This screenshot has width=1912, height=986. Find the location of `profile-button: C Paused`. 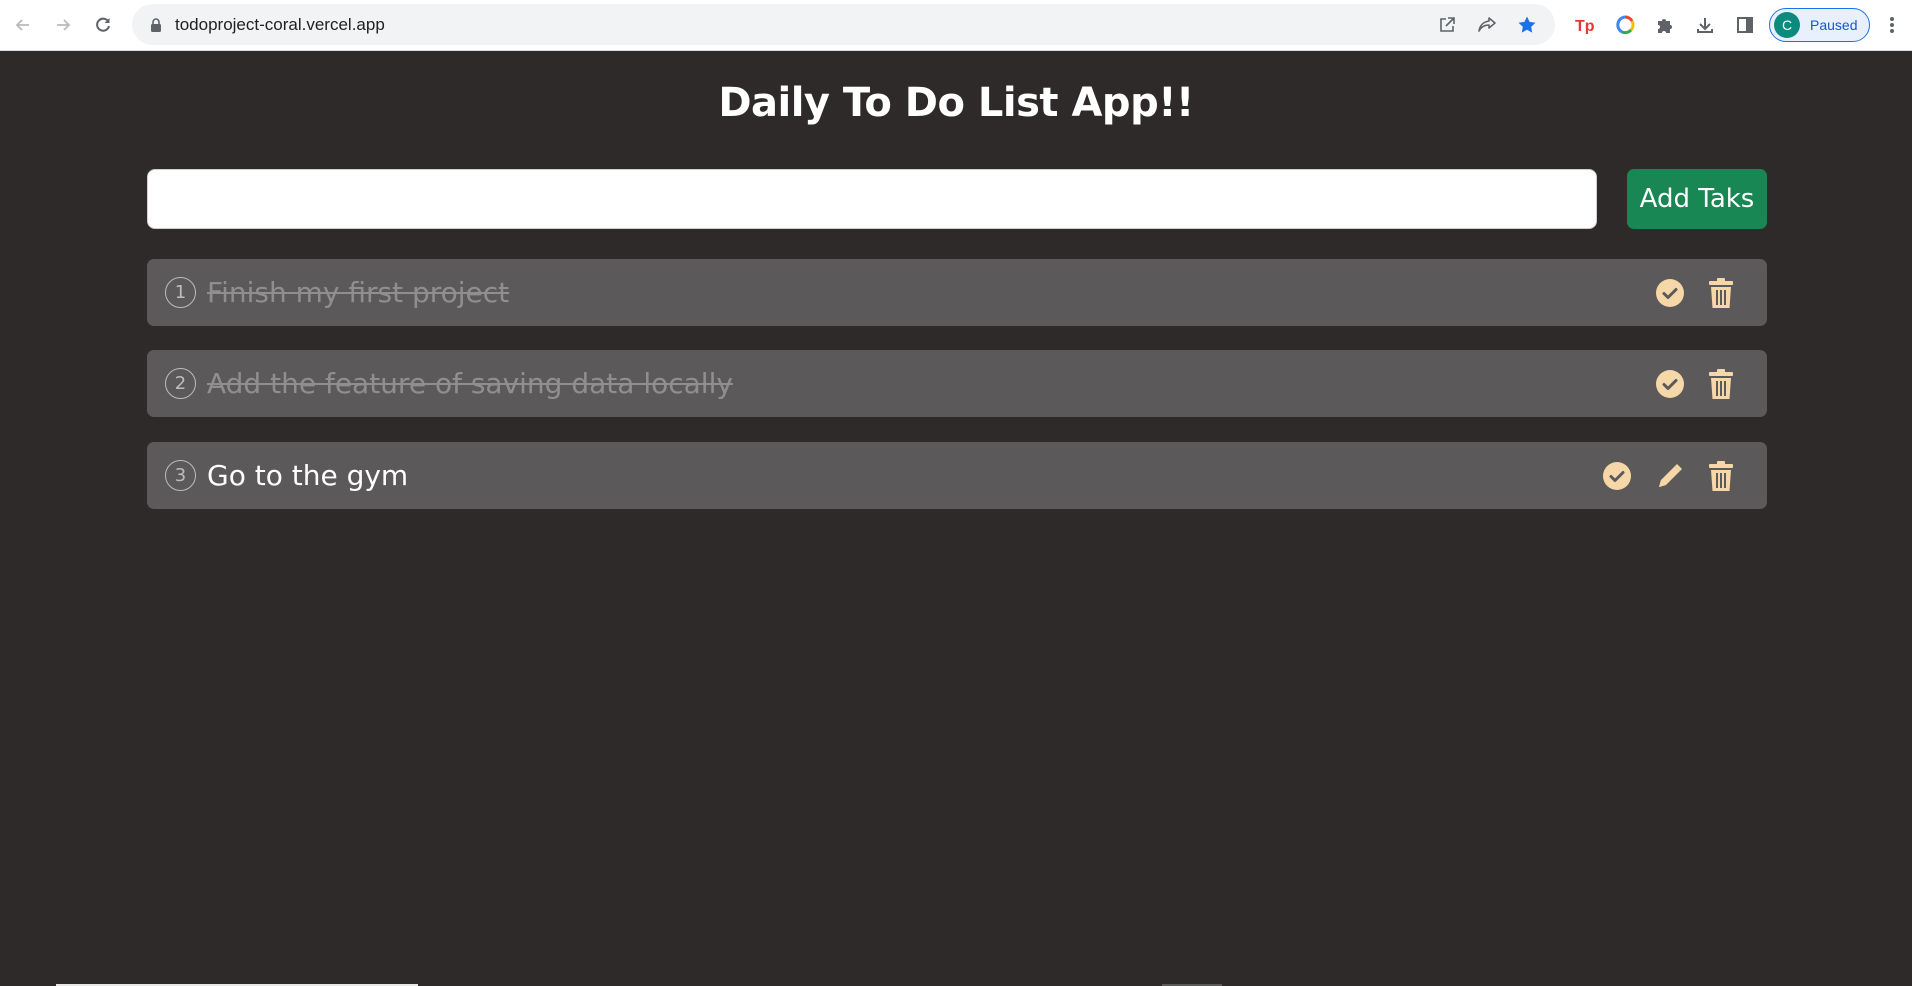

profile-button: C Paused is located at coordinates (1819, 24).